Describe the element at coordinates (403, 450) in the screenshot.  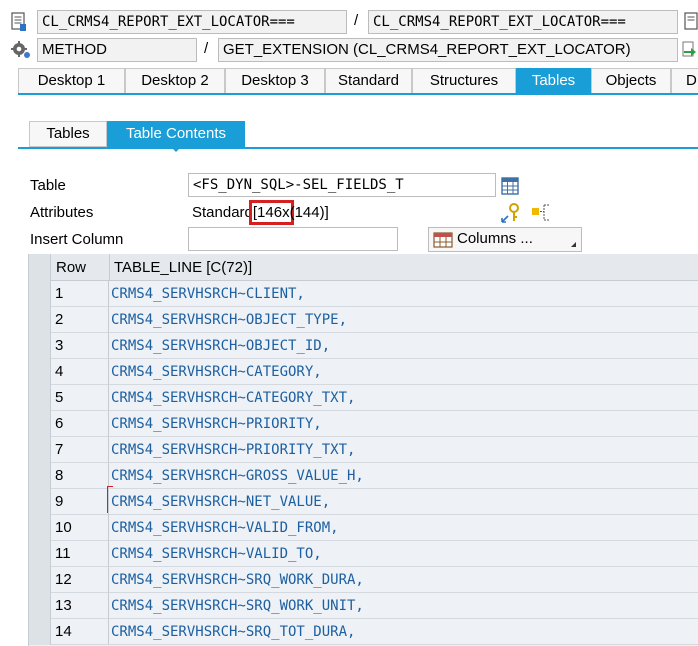
I see `table-row-value: CRMS4_SERVHSRCH~PRIORITY_TXT,` at that location.